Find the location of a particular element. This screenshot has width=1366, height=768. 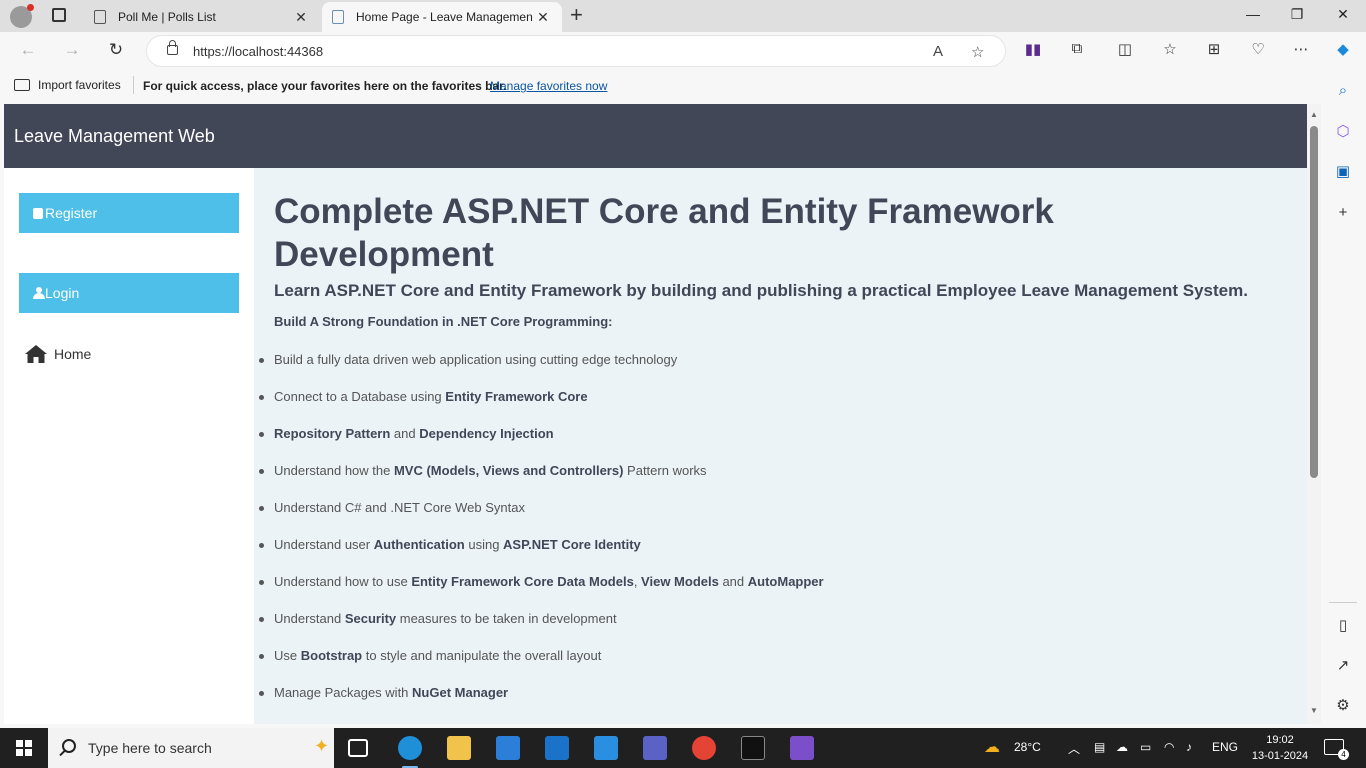

battery-icon: ▭ is located at coordinates (1145, 747).